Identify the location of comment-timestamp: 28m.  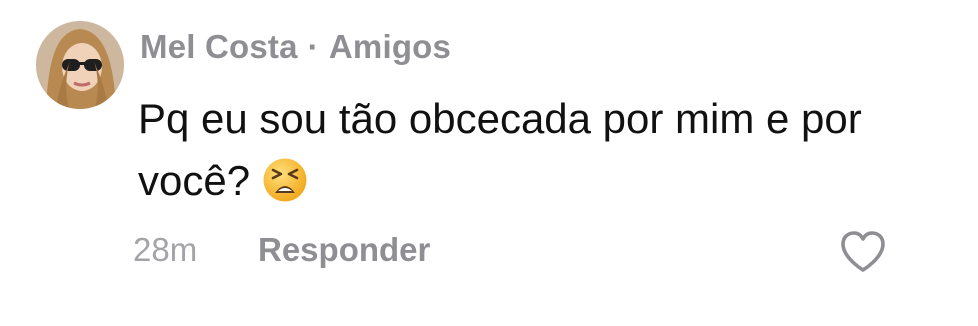
(165, 249).